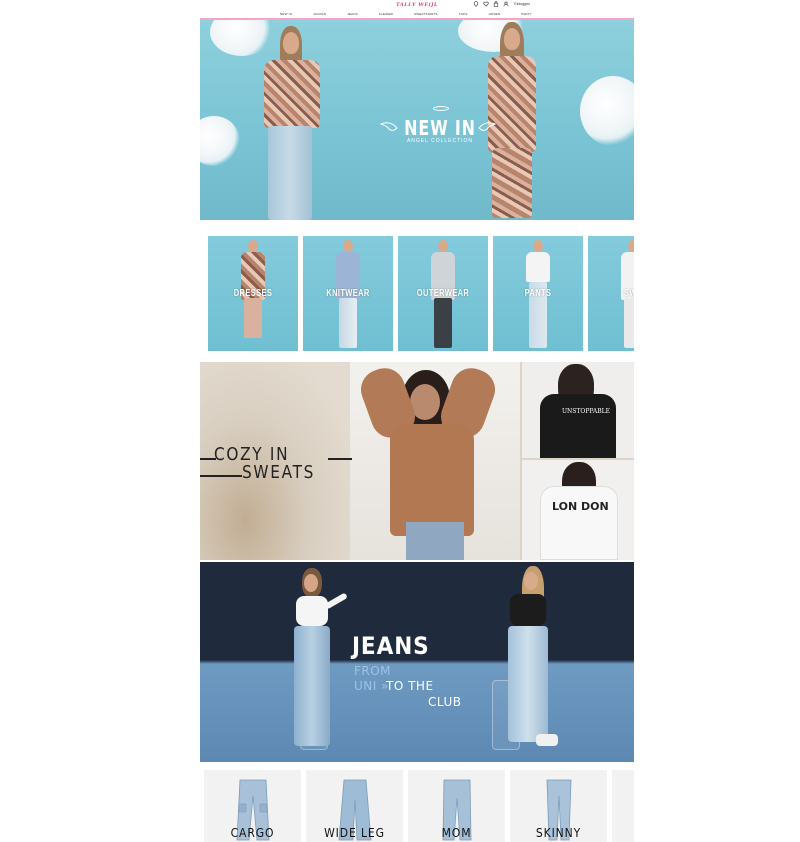 The width and height of the screenshot is (800, 842). What do you see at coordinates (292, 123) in the screenshot?
I see `hero-model-left` at bounding box center [292, 123].